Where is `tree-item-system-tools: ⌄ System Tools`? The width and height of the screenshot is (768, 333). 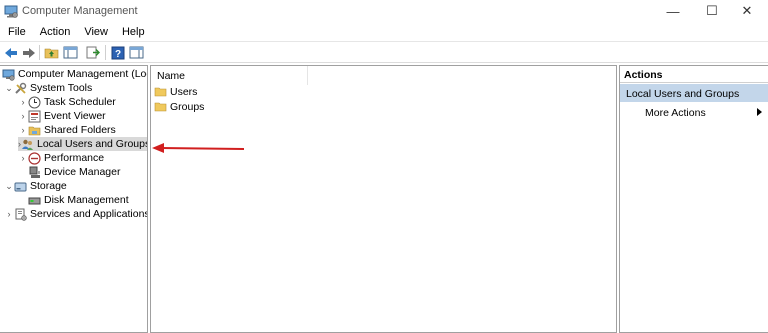 tree-item-system-tools: ⌄ System Tools is located at coordinates (48, 88).